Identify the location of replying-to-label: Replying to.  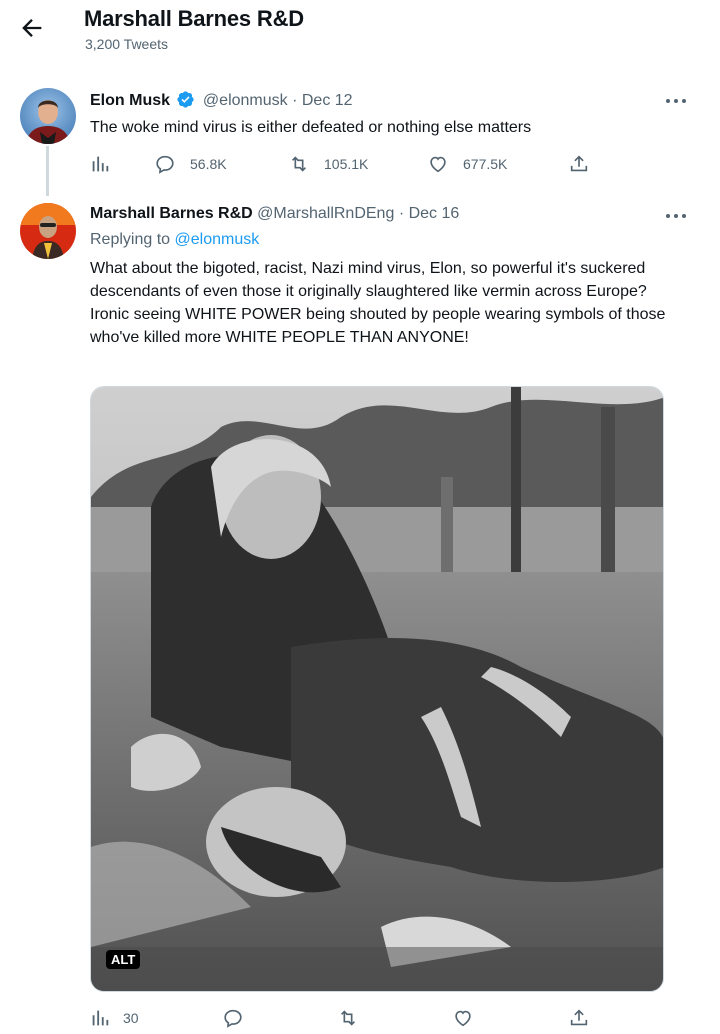
(130, 239).